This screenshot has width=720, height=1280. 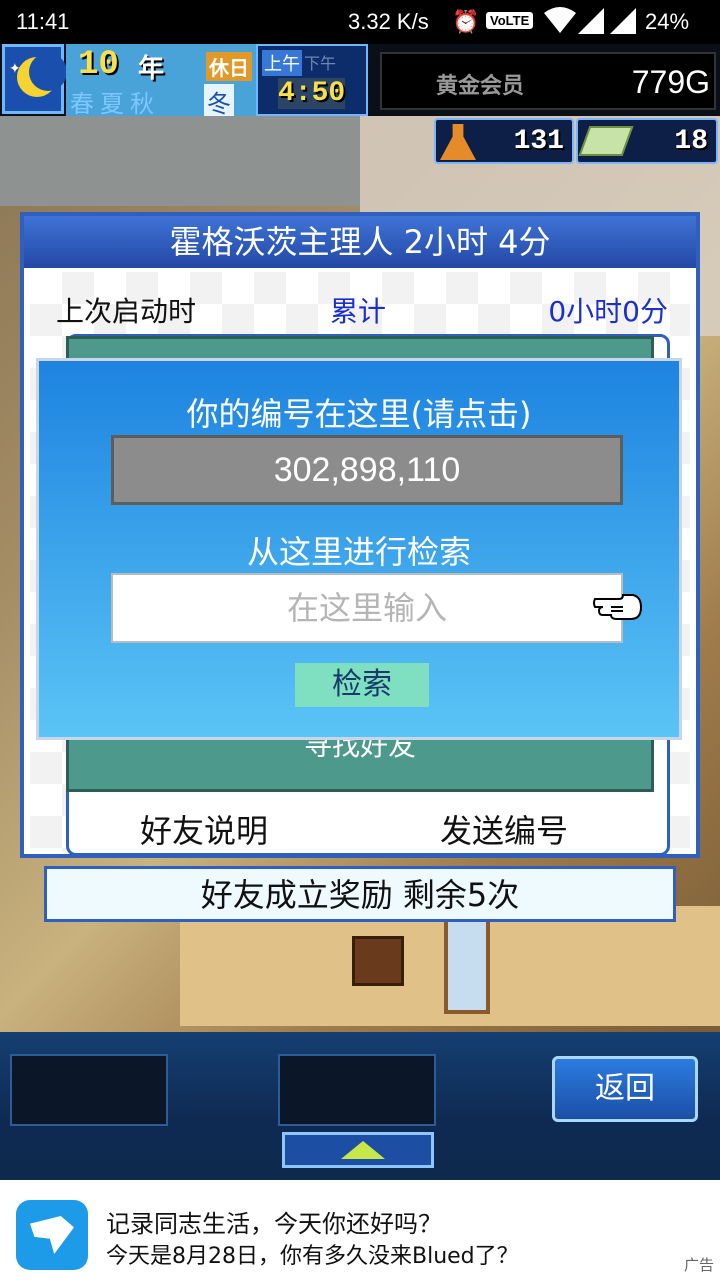 I want to click on year-number: 10, so click(x=98, y=65).